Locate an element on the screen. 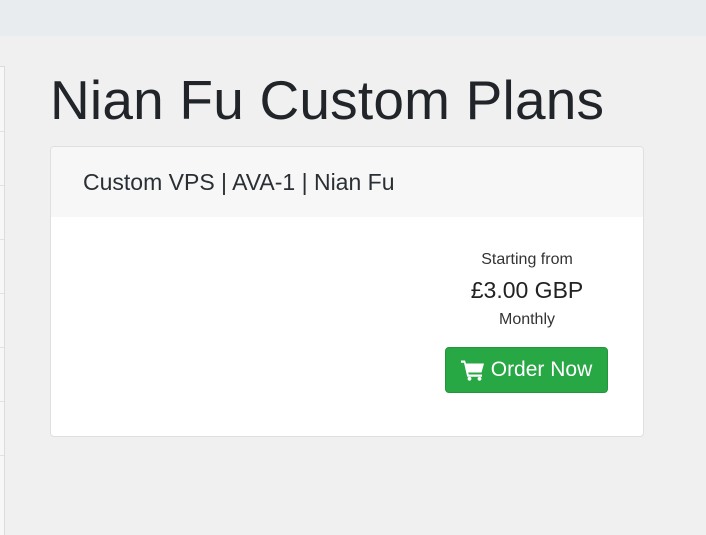  page-title: Nian Fu Custom Plans is located at coordinates (327, 100).